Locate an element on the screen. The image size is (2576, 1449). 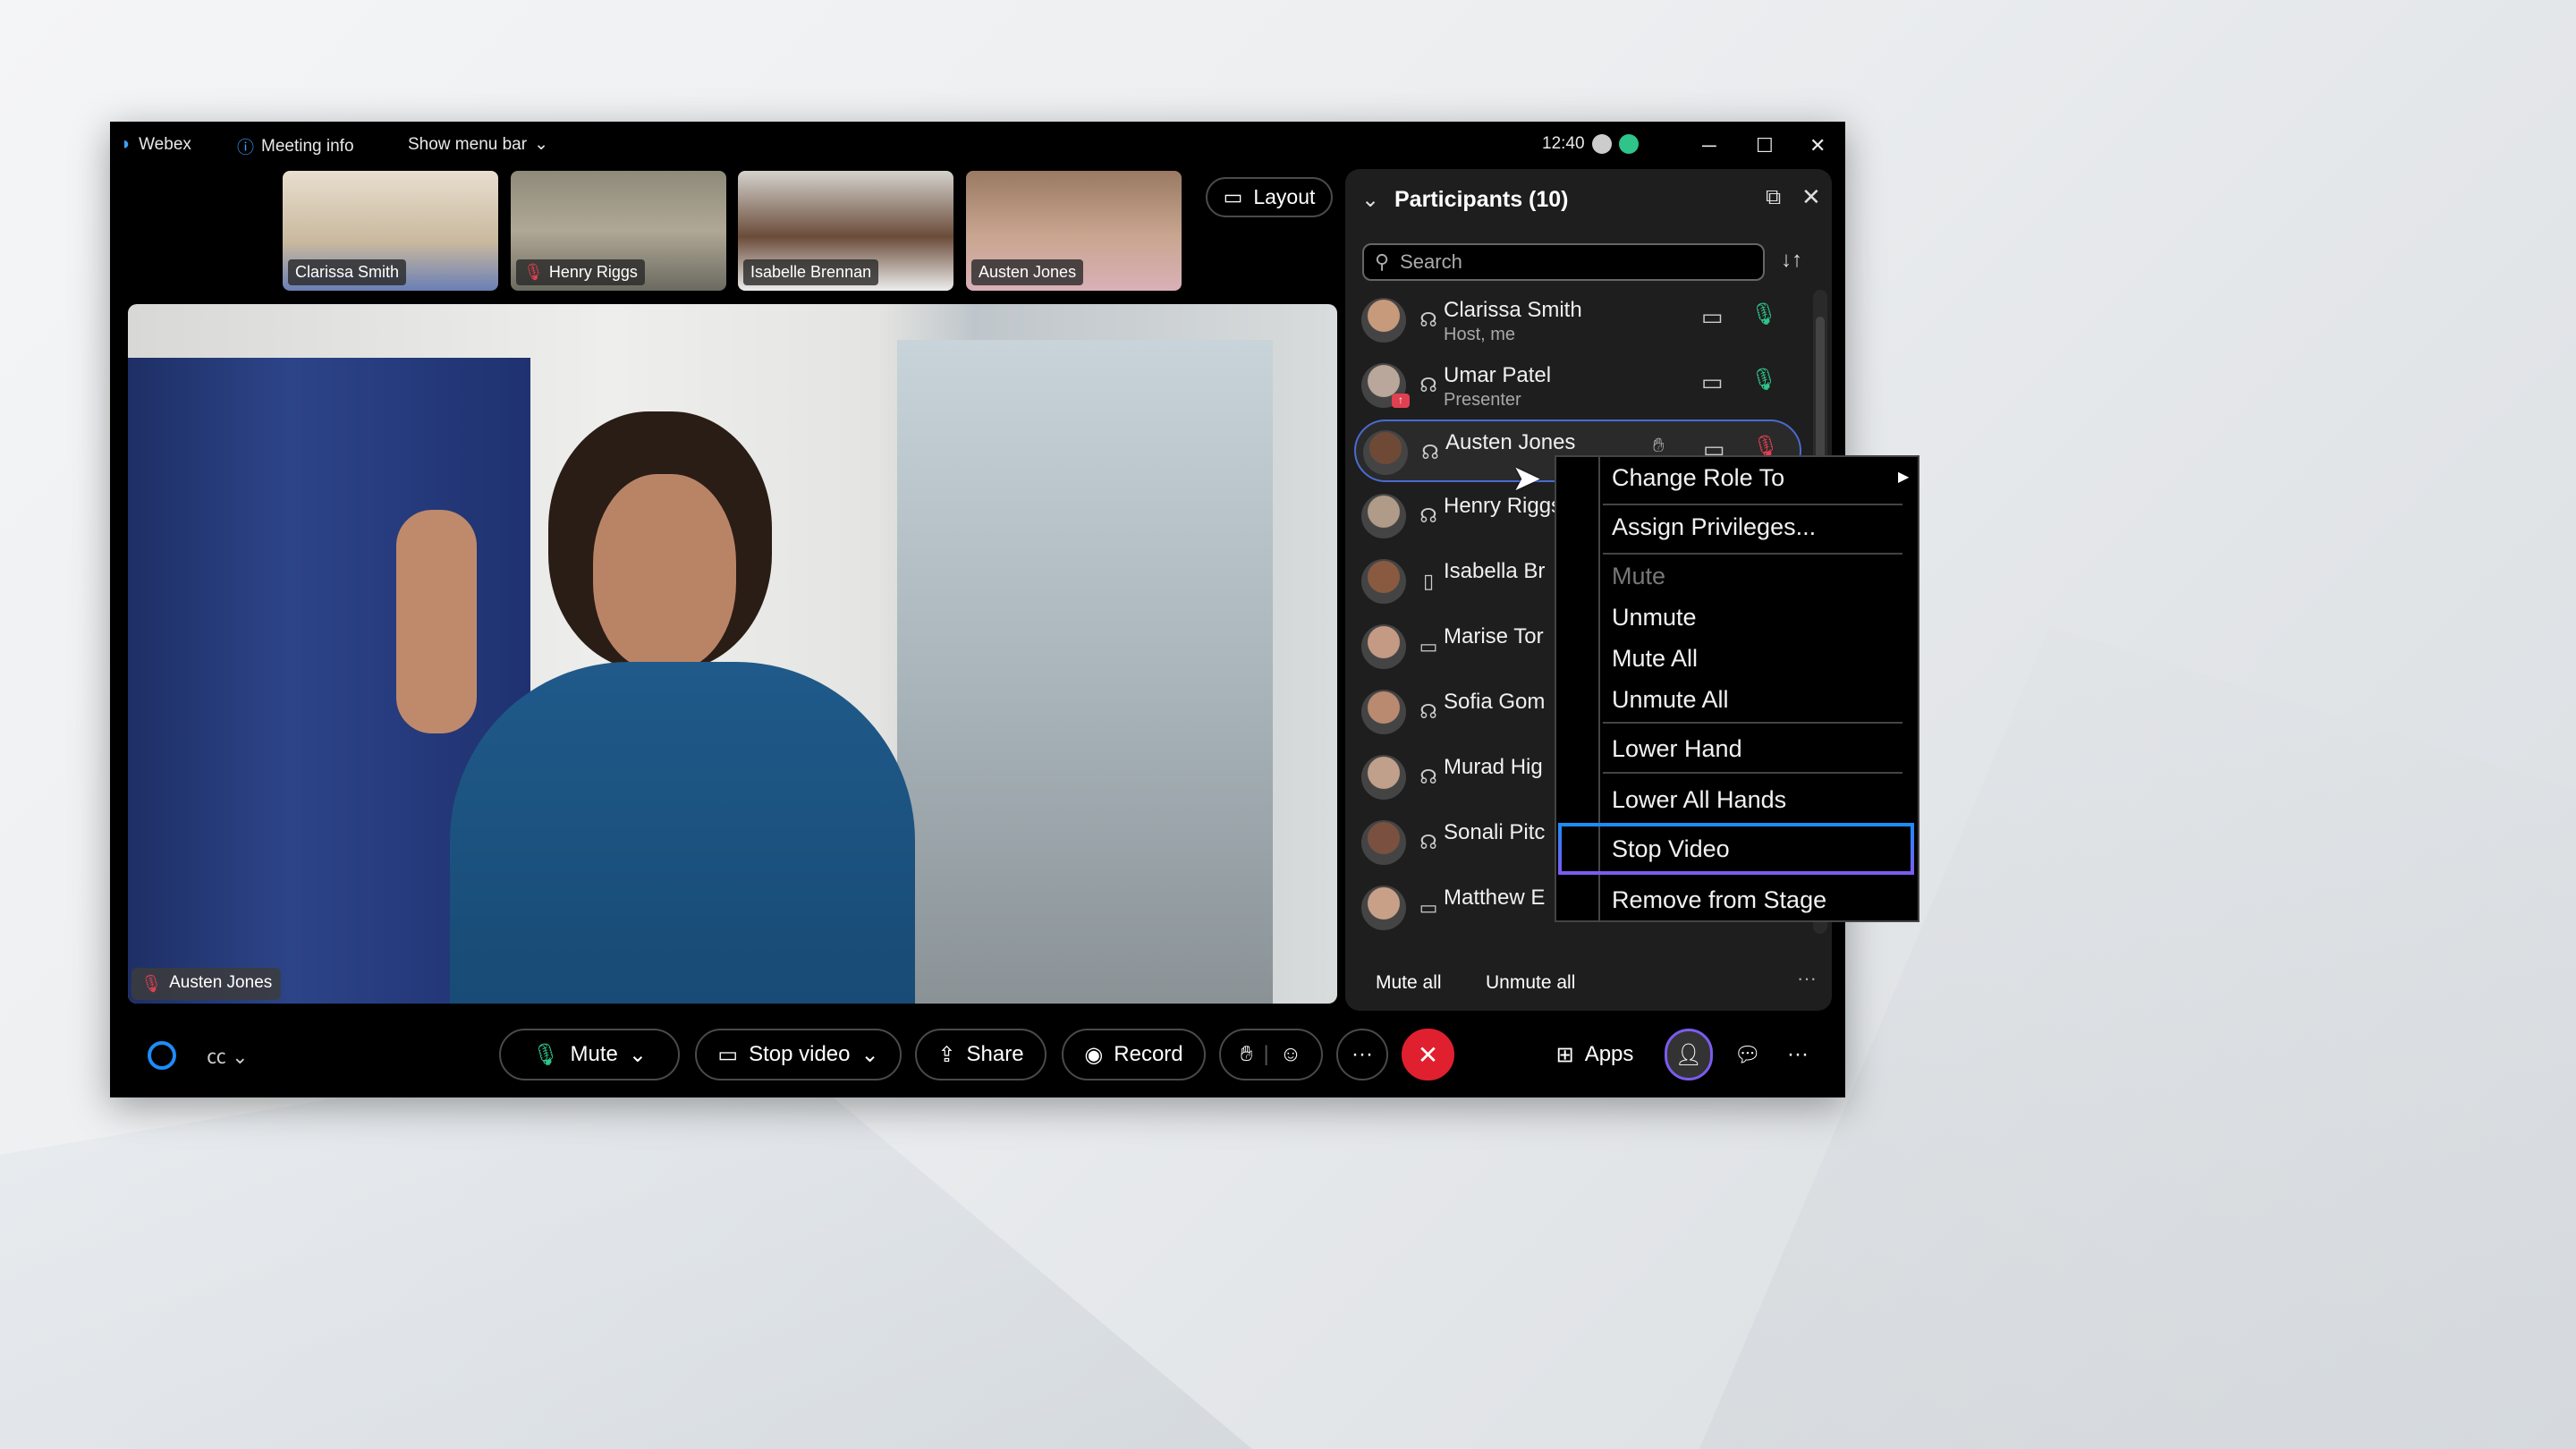
video-thumbnail: Clarissa Smith is located at coordinates (390, 231).